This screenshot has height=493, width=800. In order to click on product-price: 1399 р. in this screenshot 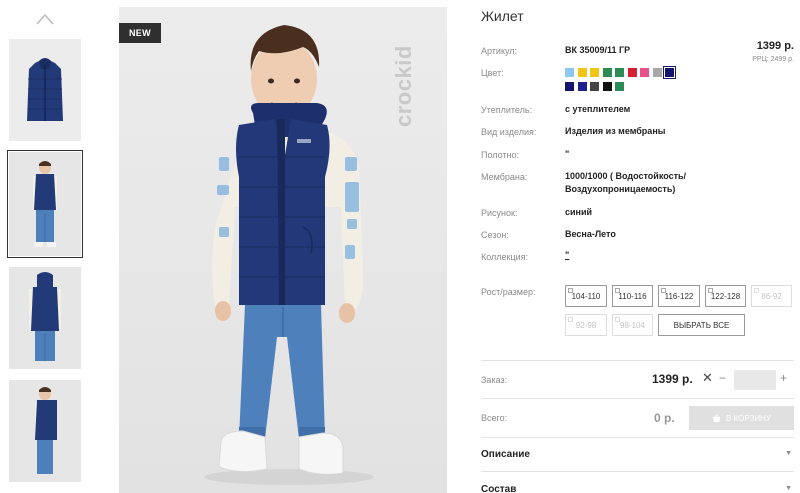, I will do `click(775, 46)`.